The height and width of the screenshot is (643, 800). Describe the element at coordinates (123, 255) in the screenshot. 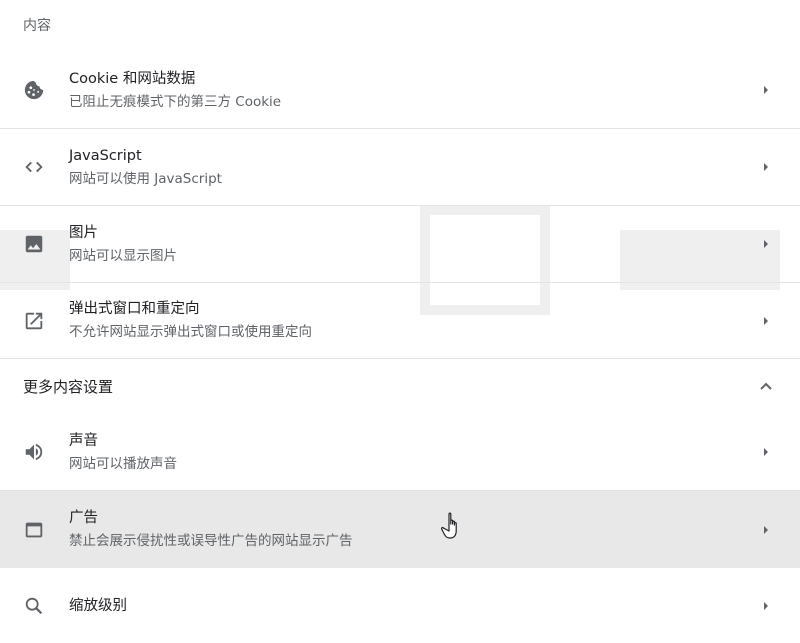

I see `row-subtitle: 网站可以显示图片` at that location.